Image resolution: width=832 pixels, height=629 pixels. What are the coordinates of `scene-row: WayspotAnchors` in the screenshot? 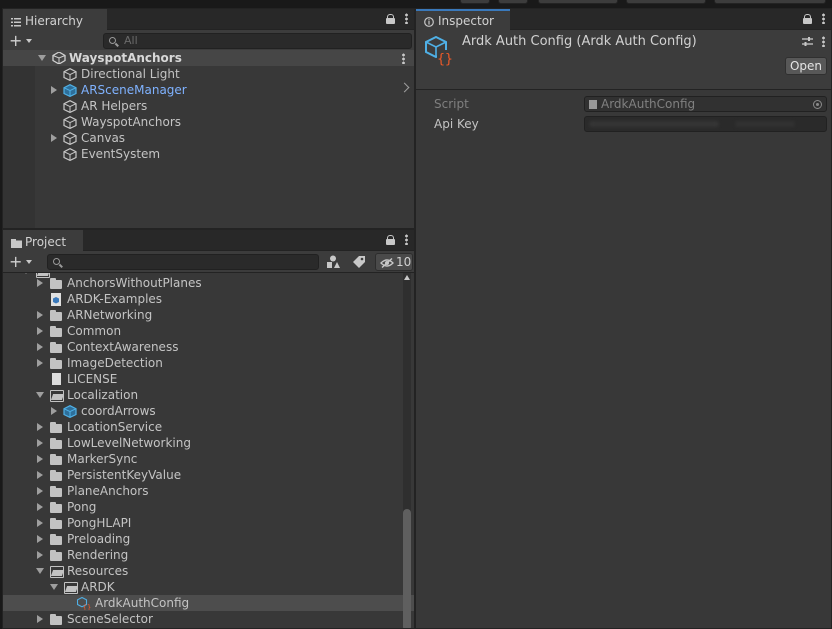 It's located at (208, 58).